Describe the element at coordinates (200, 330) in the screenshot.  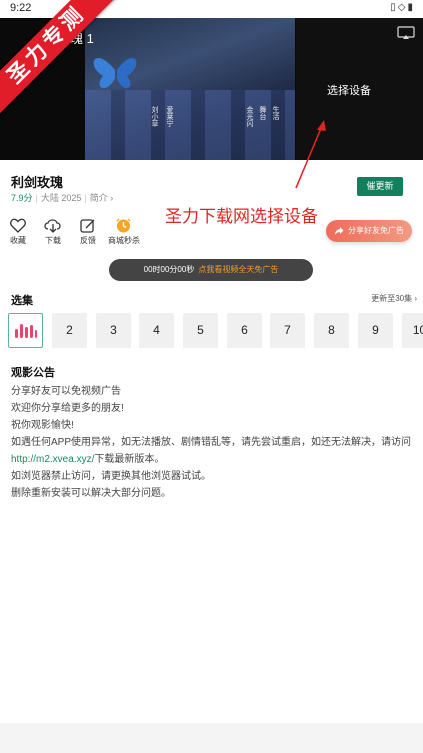
I see `episode-button: 5` at that location.